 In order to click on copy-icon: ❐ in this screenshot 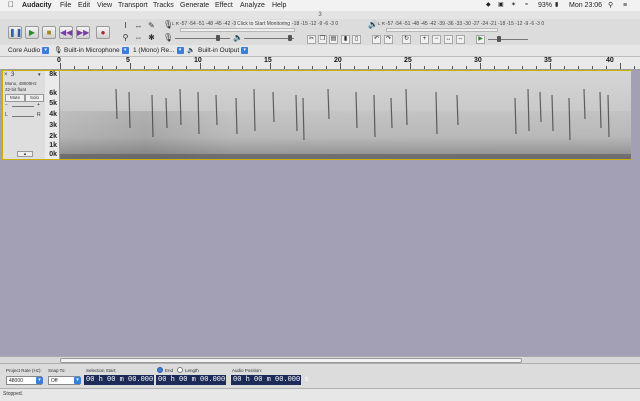, I will do `click(322, 39)`.